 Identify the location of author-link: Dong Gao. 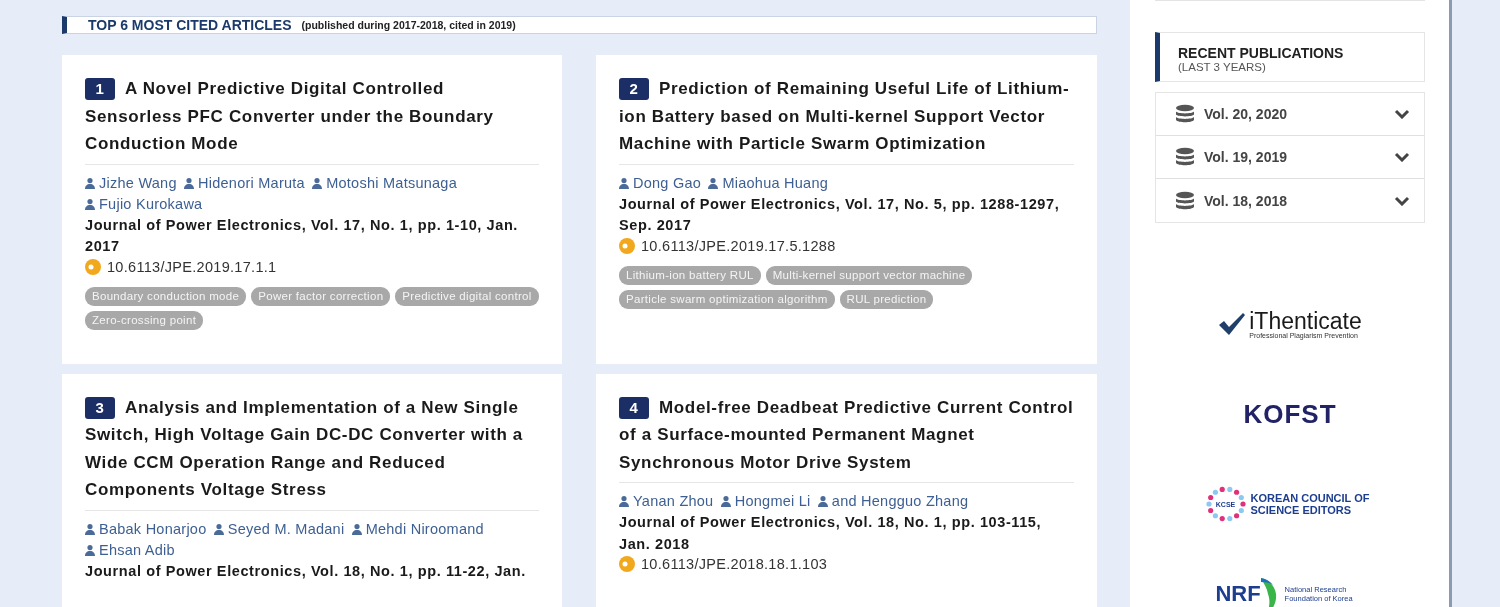
(660, 182).